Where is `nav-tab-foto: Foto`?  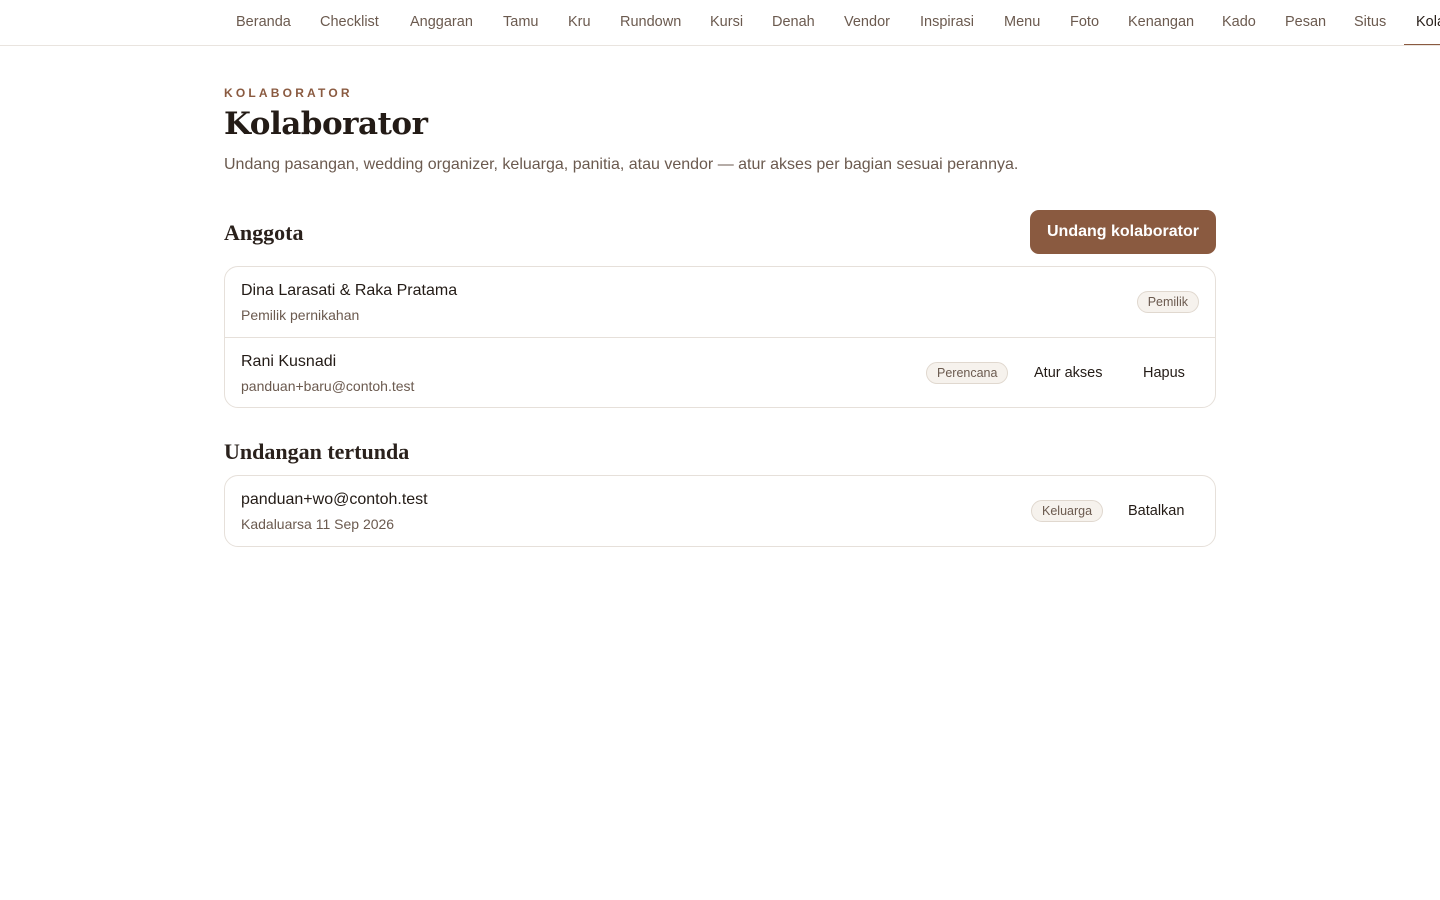 nav-tab-foto: Foto is located at coordinates (1084, 22).